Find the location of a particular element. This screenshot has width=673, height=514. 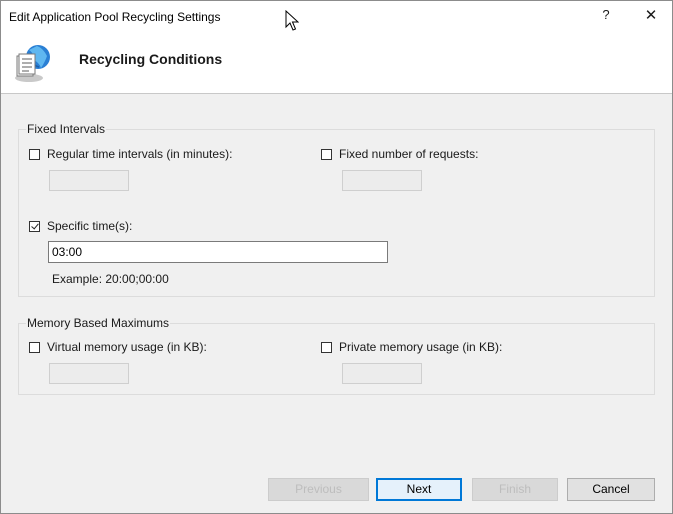

regular-time-checkbox-box is located at coordinates (34, 154).